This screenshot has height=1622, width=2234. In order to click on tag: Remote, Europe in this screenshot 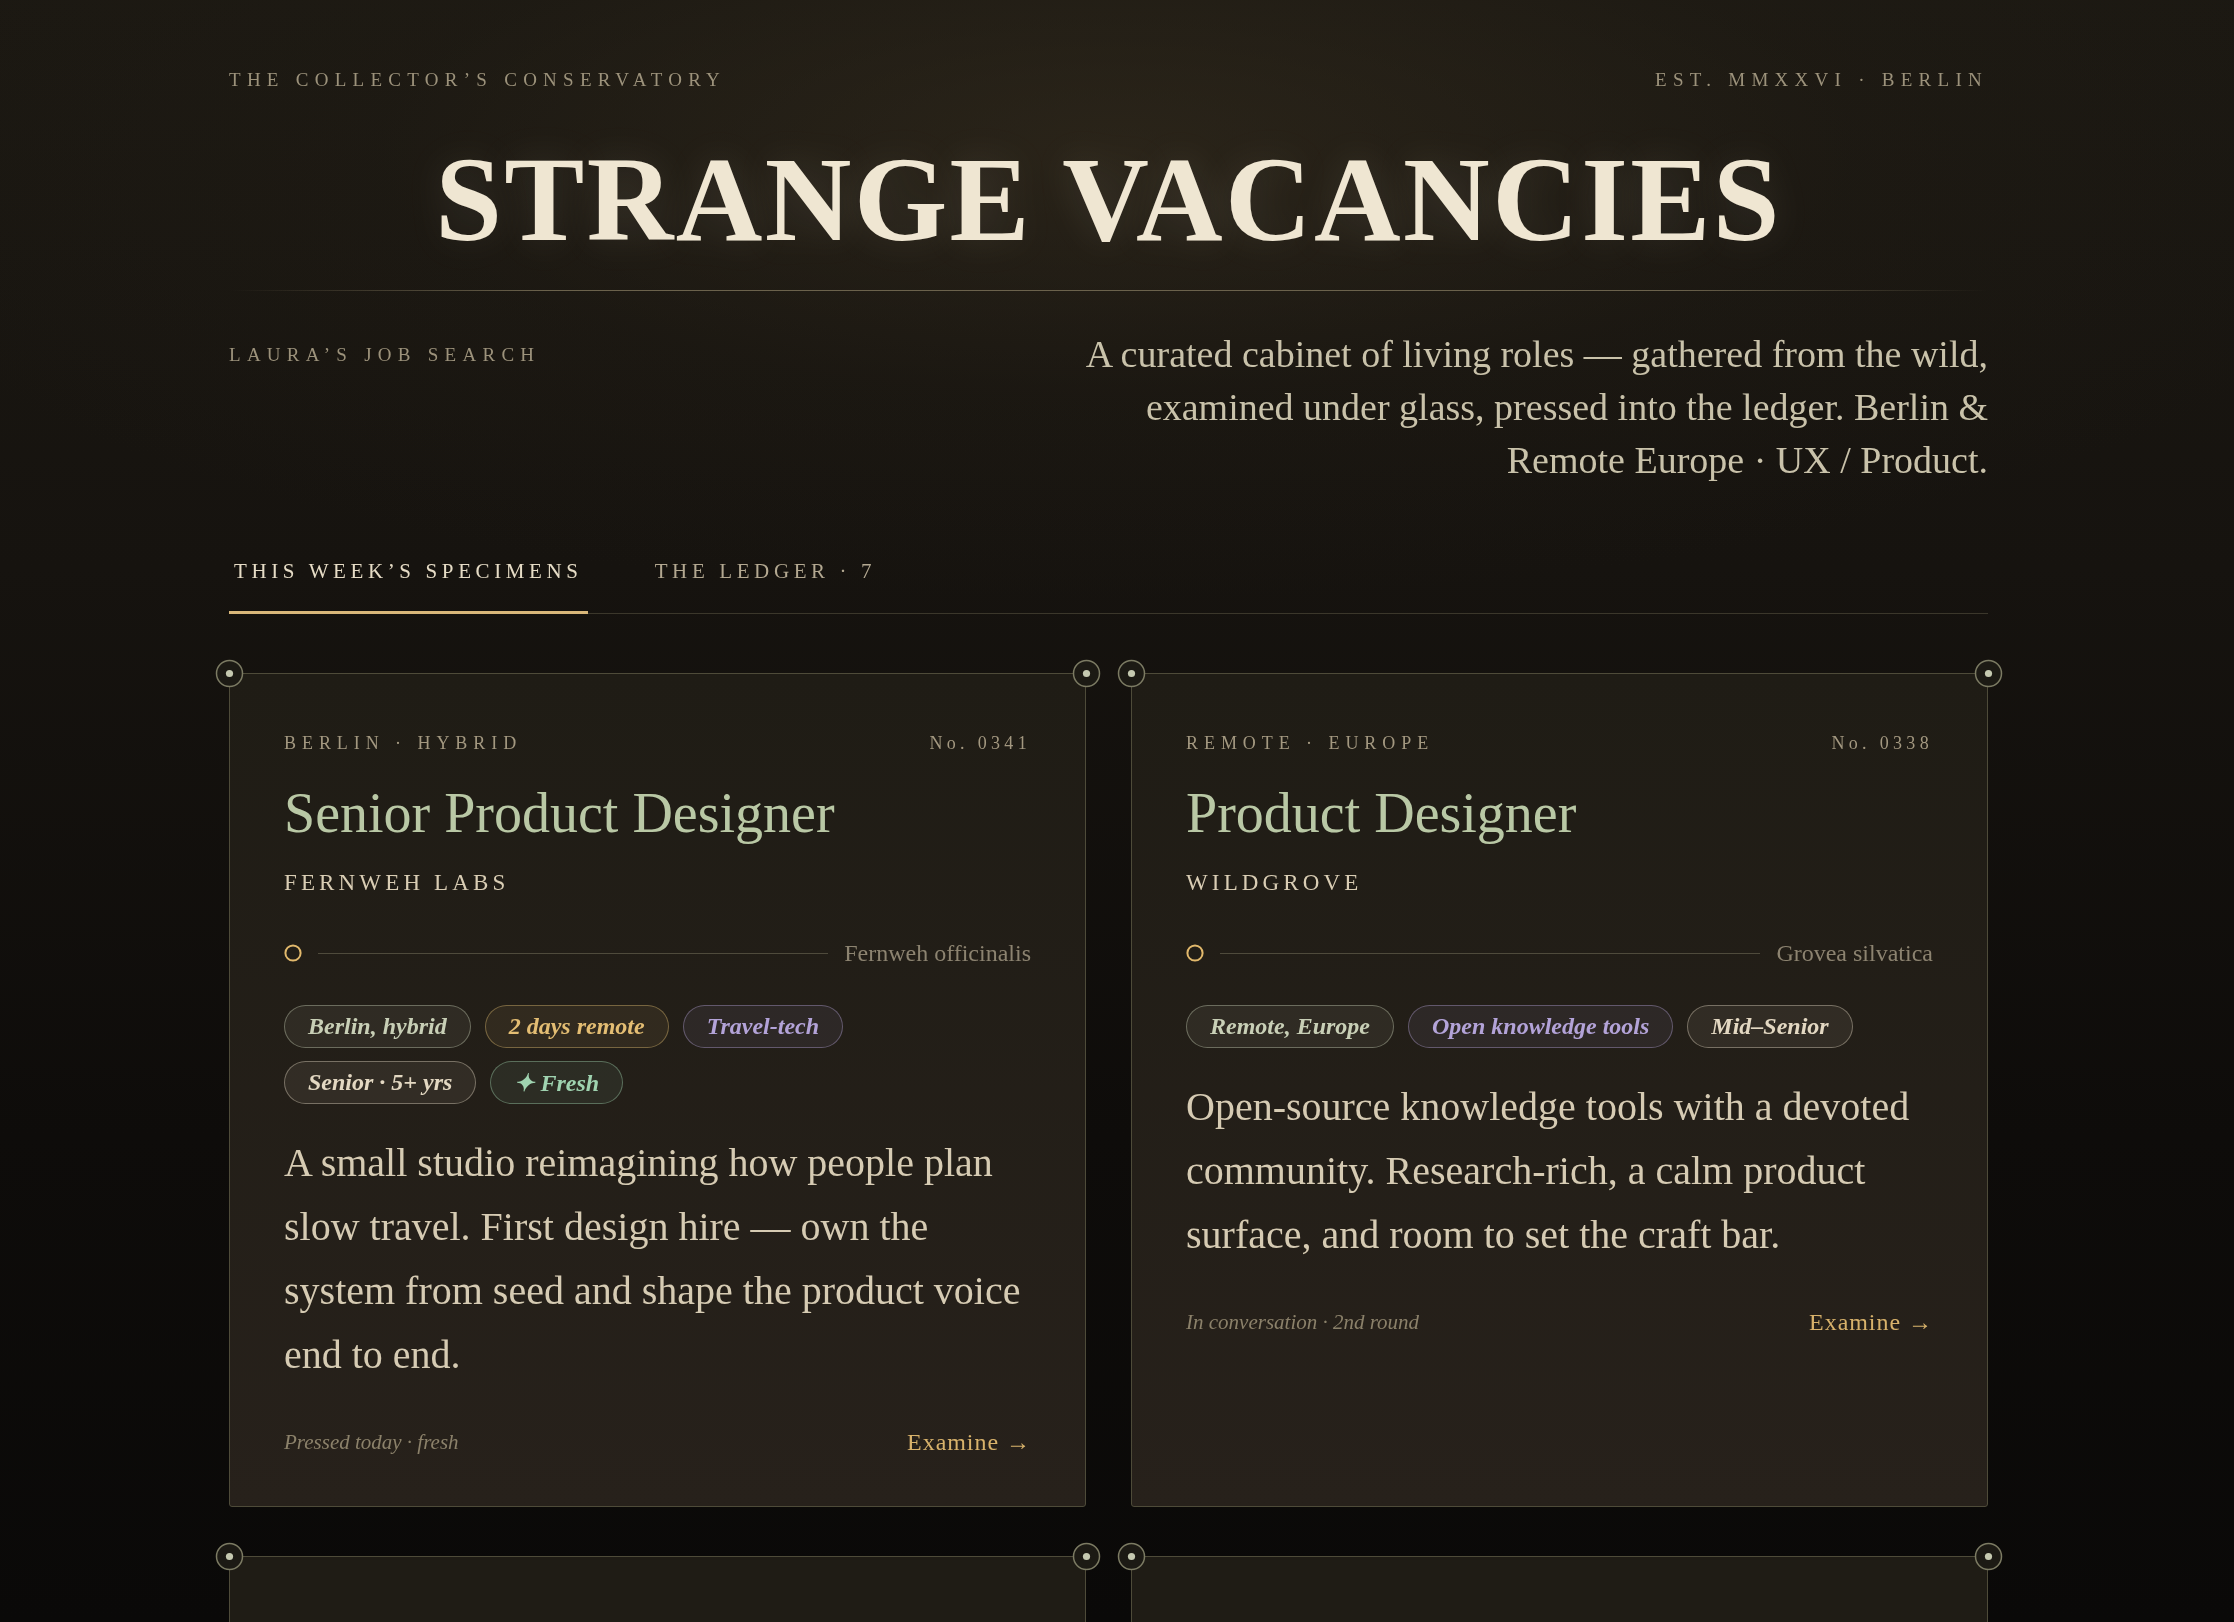, I will do `click(1290, 1026)`.